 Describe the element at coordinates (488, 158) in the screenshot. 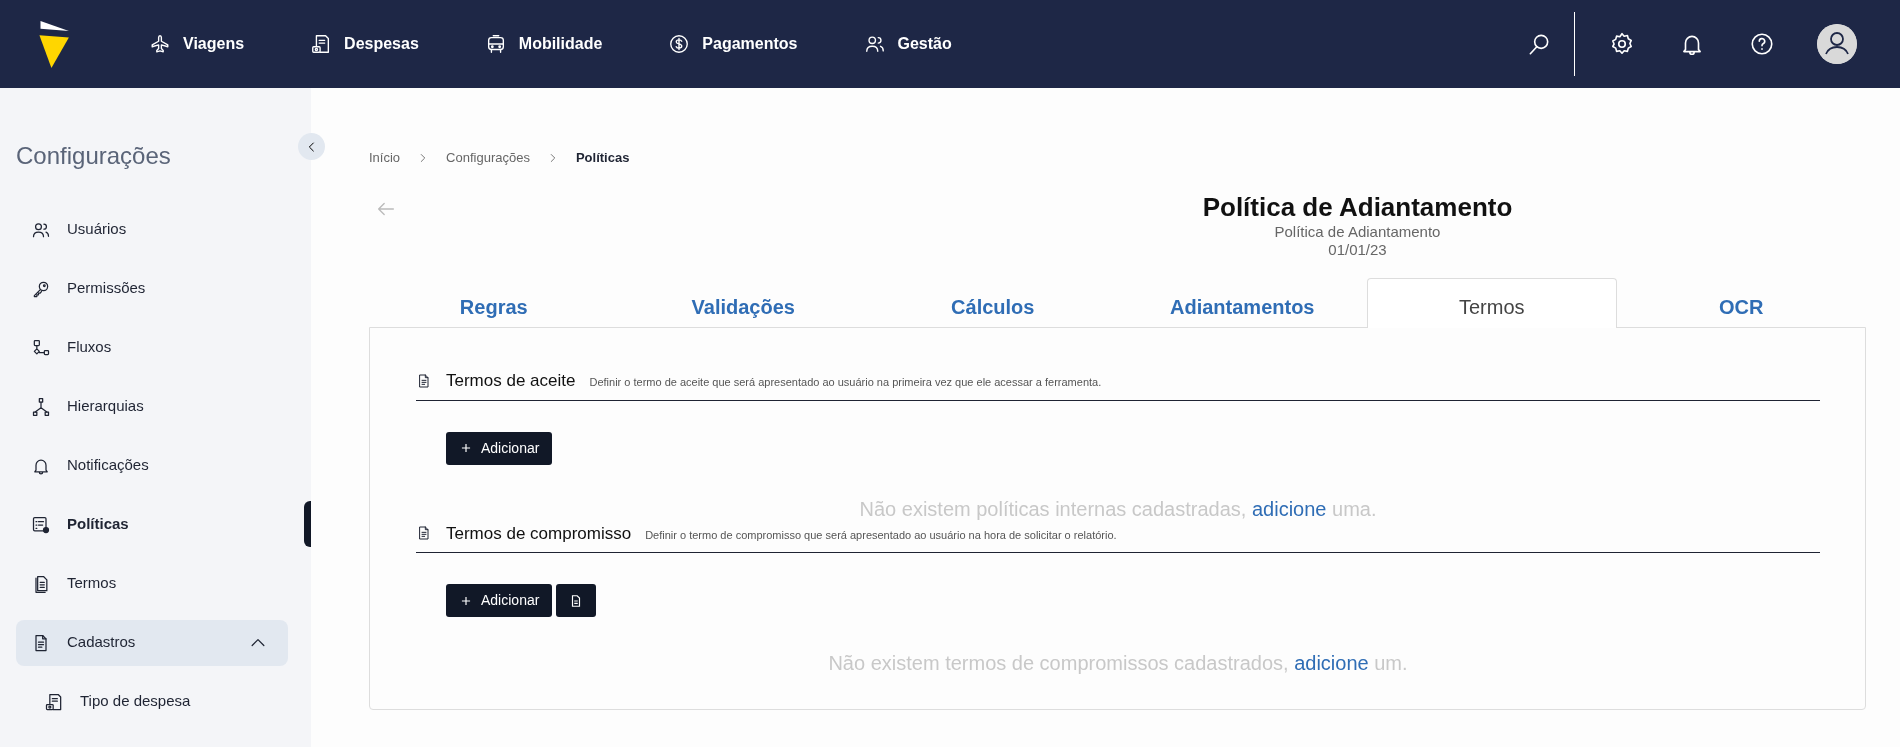

I see `breadcrumb-link: Configurações` at that location.